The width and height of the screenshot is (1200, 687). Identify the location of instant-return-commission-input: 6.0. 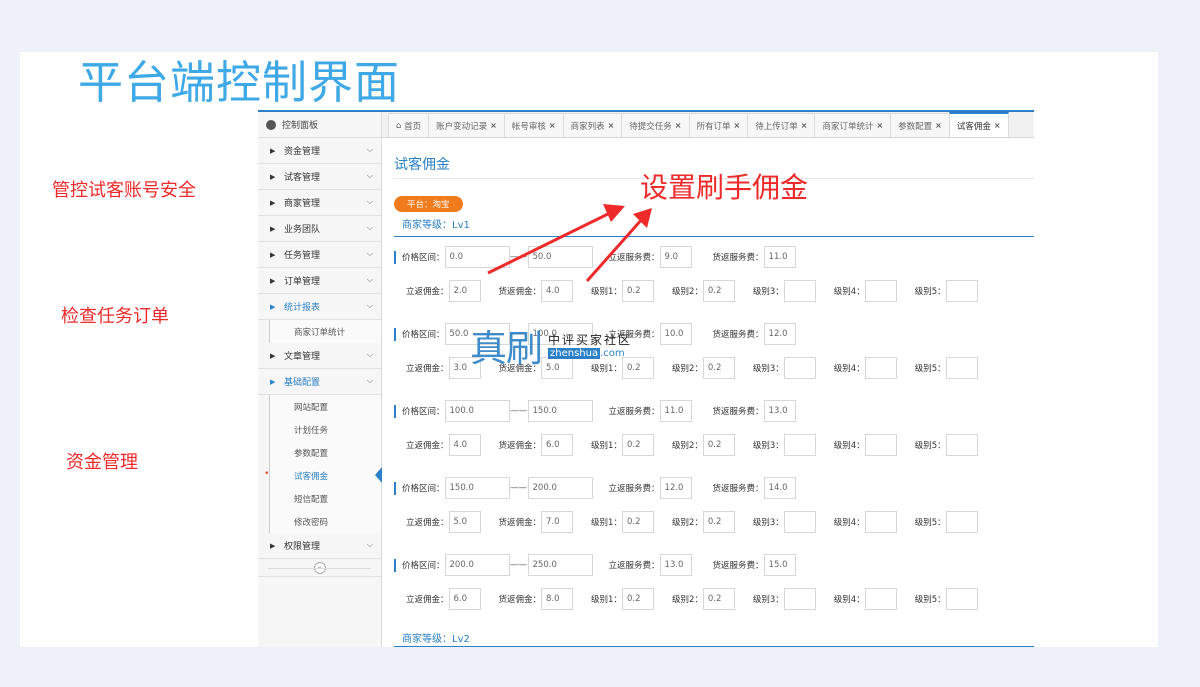
(464, 599).